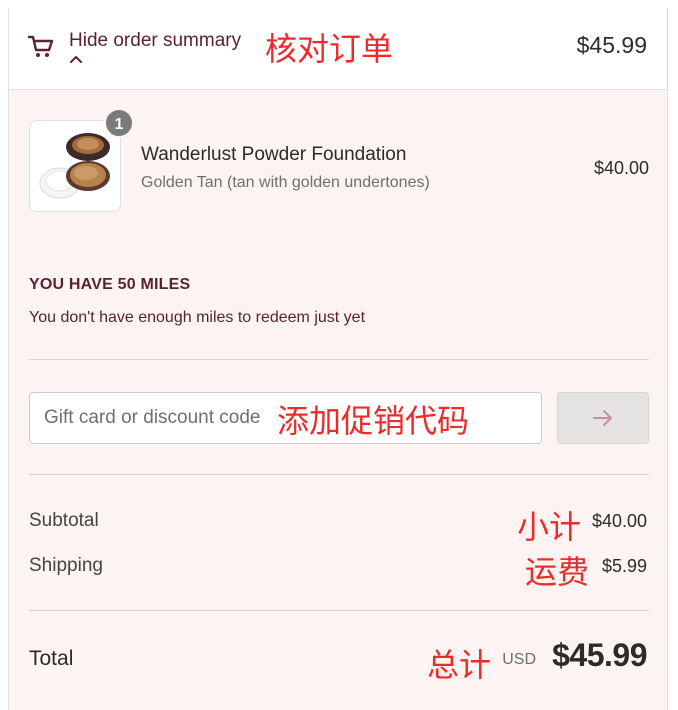  I want to click on toggle-label: Hide order summary, so click(155, 40).